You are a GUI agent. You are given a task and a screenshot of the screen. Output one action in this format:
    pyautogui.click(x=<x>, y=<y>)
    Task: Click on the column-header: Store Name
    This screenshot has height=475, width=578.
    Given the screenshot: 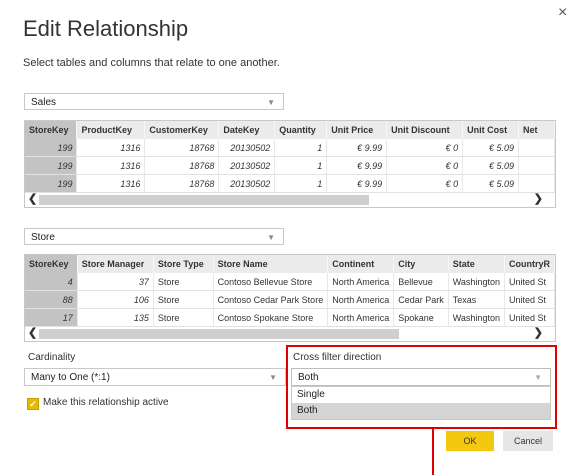 What is the action you would take?
    pyautogui.click(x=271, y=264)
    